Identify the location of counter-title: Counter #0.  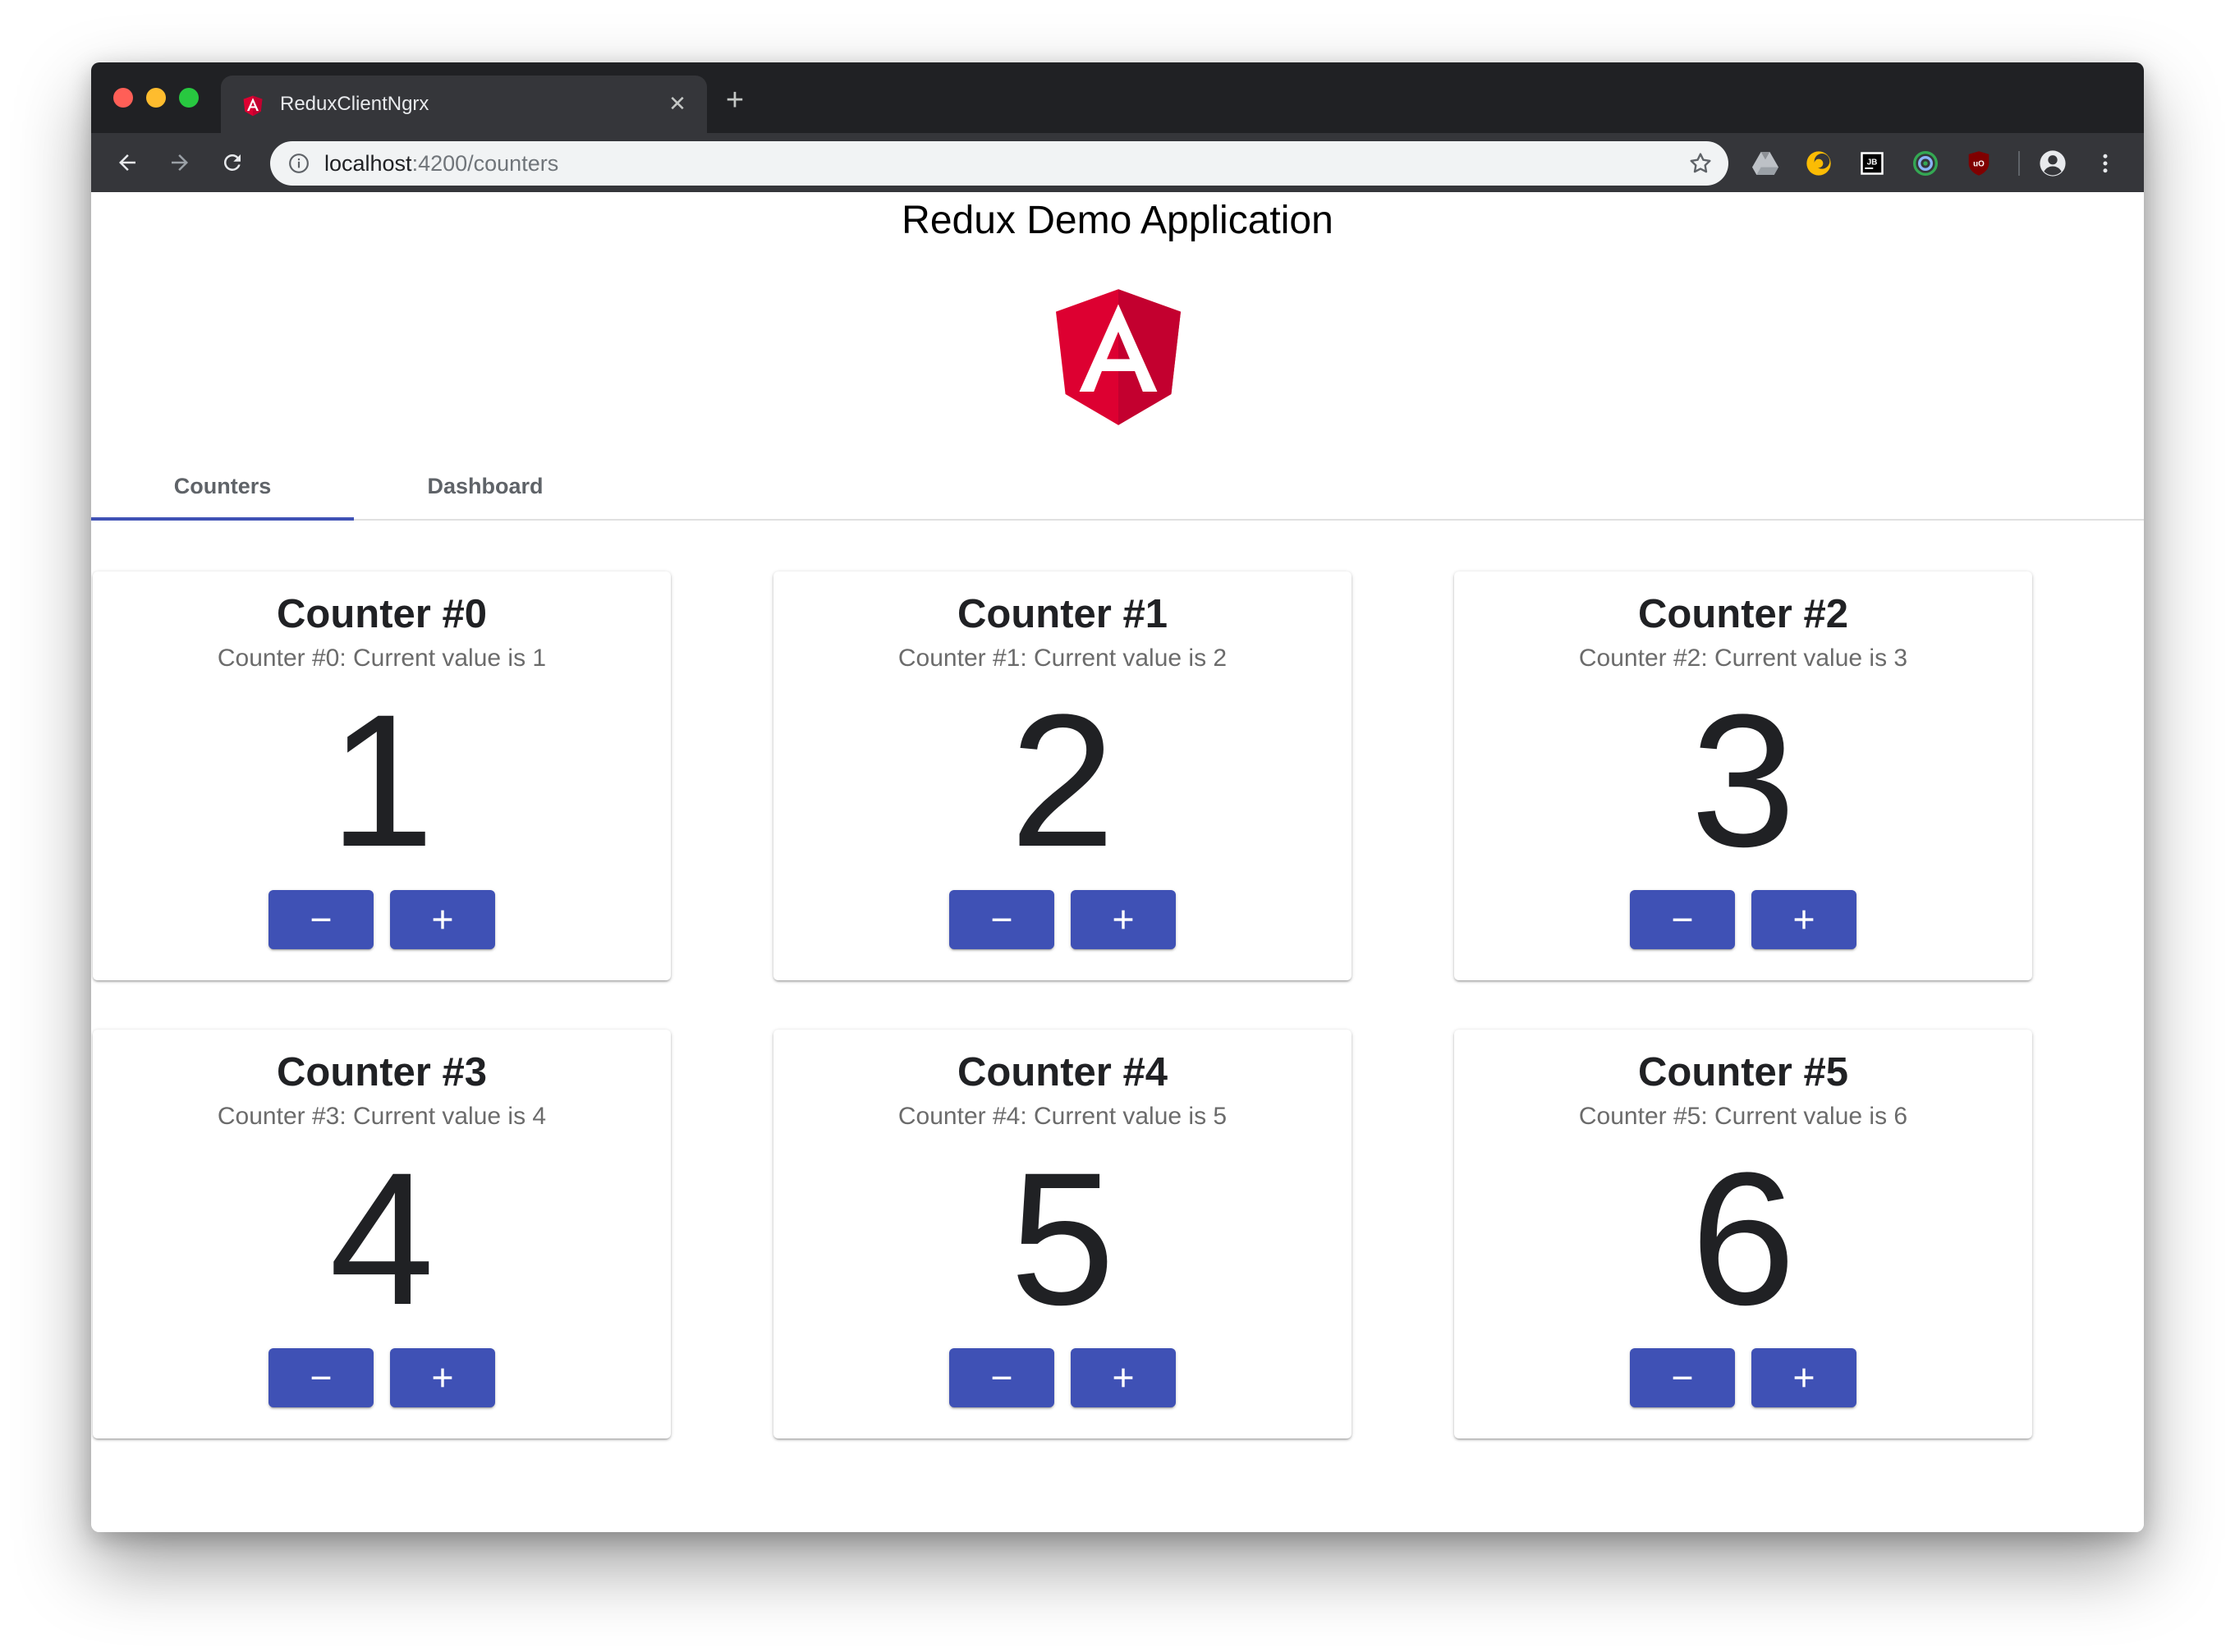
(382, 614).